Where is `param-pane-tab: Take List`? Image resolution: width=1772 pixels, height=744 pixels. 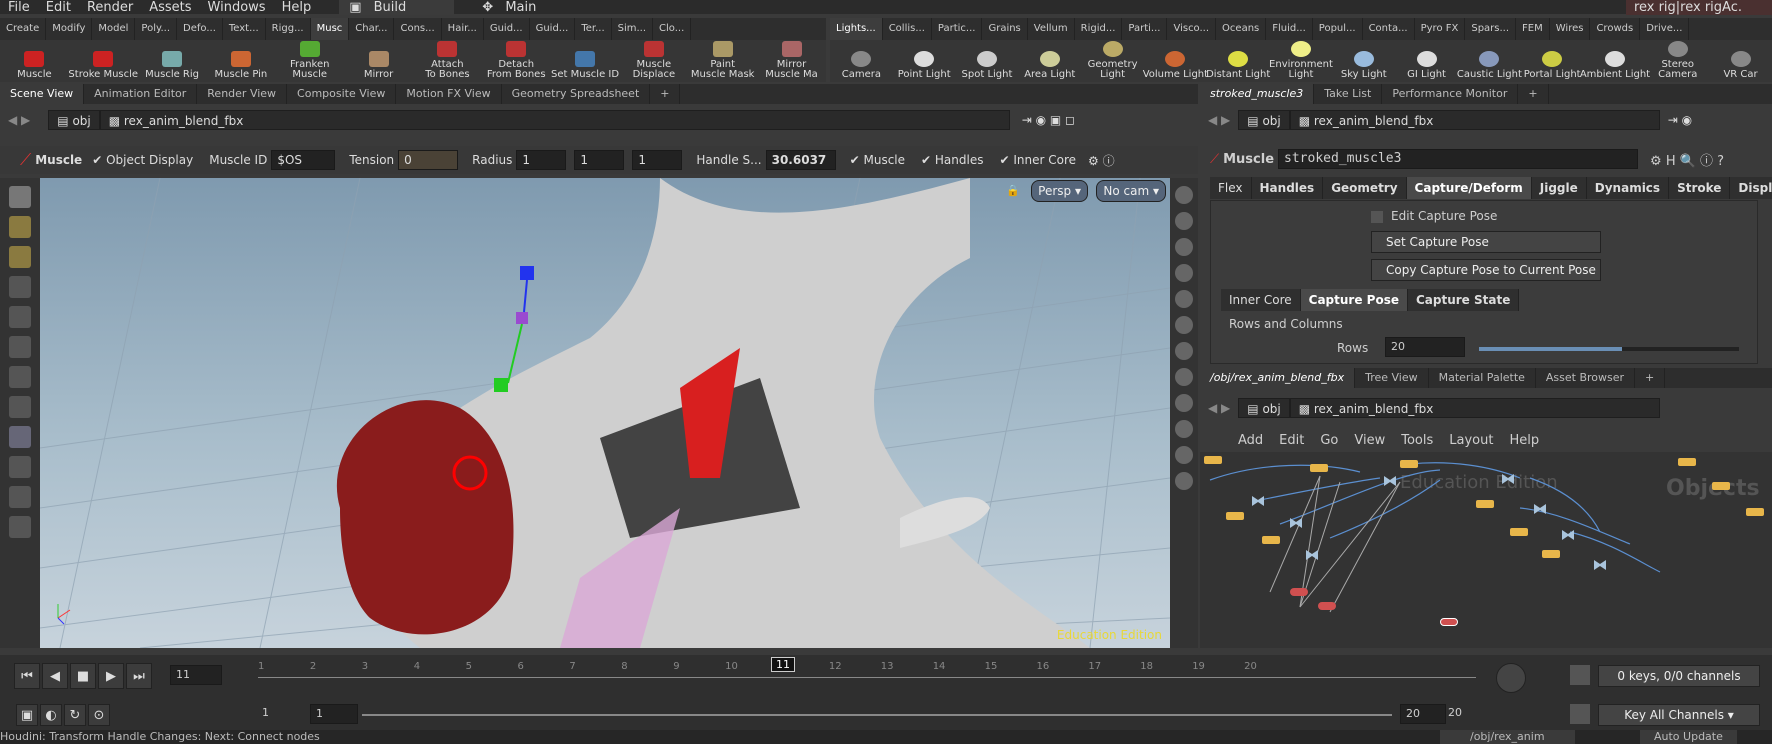 param-pane-tab: Take List is located at coordinates (1348, 94).